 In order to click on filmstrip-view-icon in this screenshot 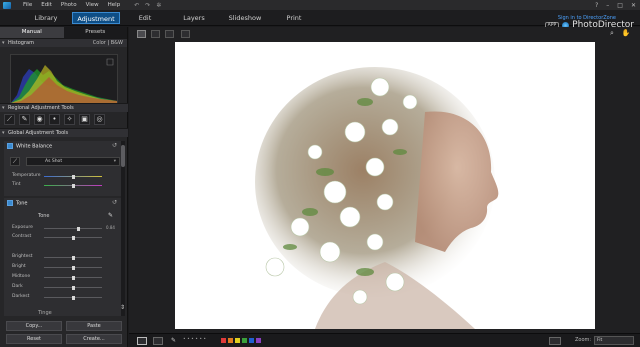, I will do `click(185, 34)`.